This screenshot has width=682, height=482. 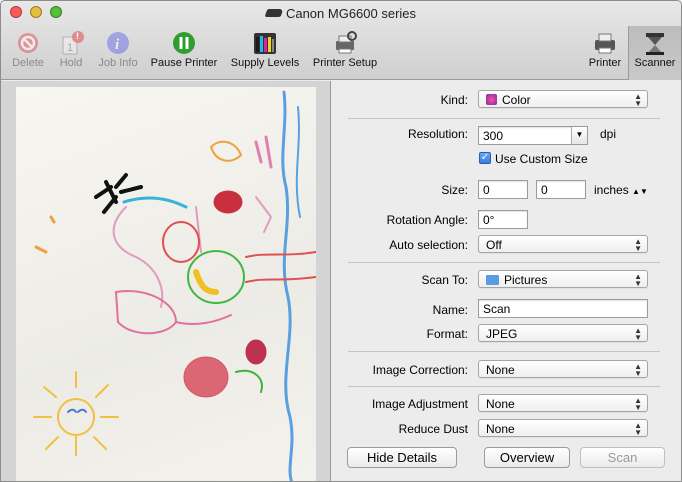 What do you see at coordinates (563, 403) in the screenshot?
I see `image-adjustment-popup: None ▲ ▼` at bounding box center [563, 403].